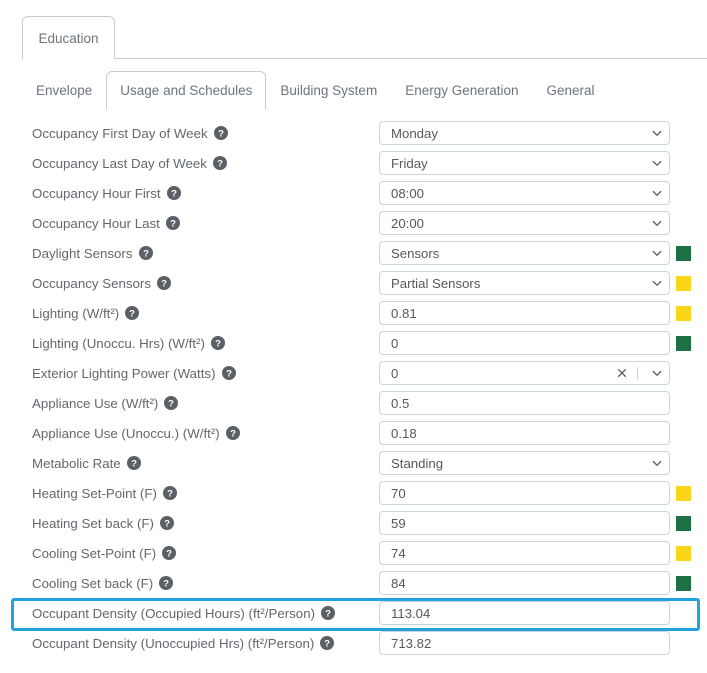 The image size is (707, 673). I want to click on select-occupancy-first-day-of-week: Monday, so click(524, 133).